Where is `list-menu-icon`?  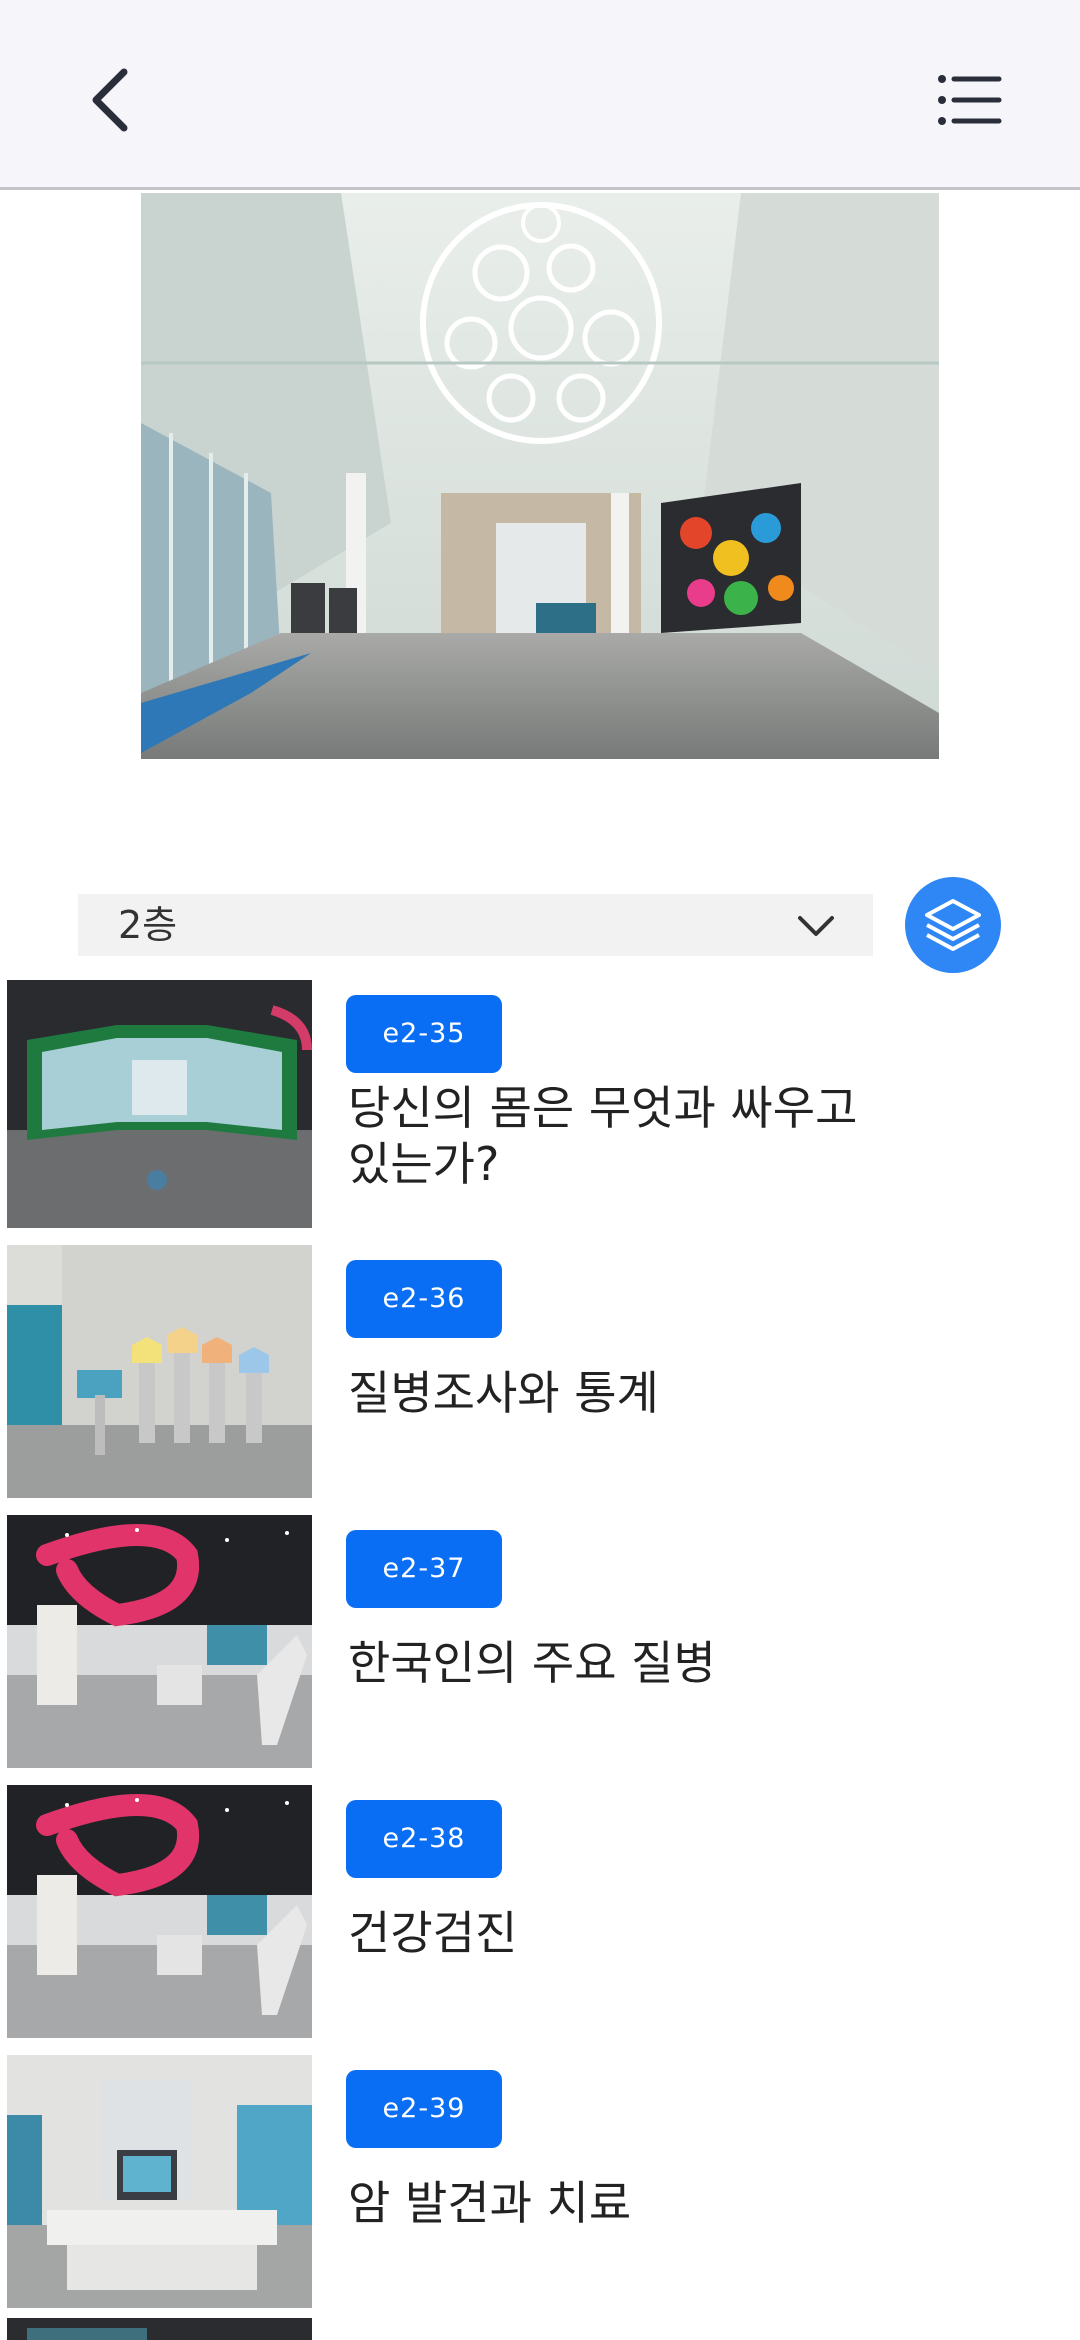
list-menu-icon is located at coordinates (970, 100).